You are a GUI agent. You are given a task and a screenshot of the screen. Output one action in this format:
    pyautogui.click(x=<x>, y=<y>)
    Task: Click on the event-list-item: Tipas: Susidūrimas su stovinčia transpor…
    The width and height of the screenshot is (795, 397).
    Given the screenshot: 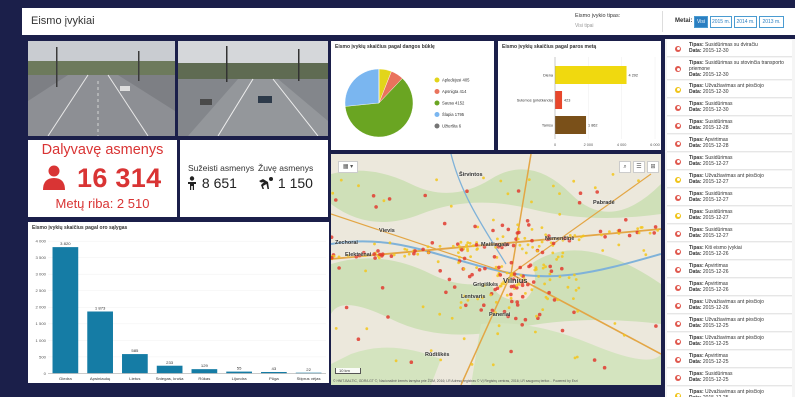 What is the action you would take?
    pyautogui.click(x=729, y=69)
    